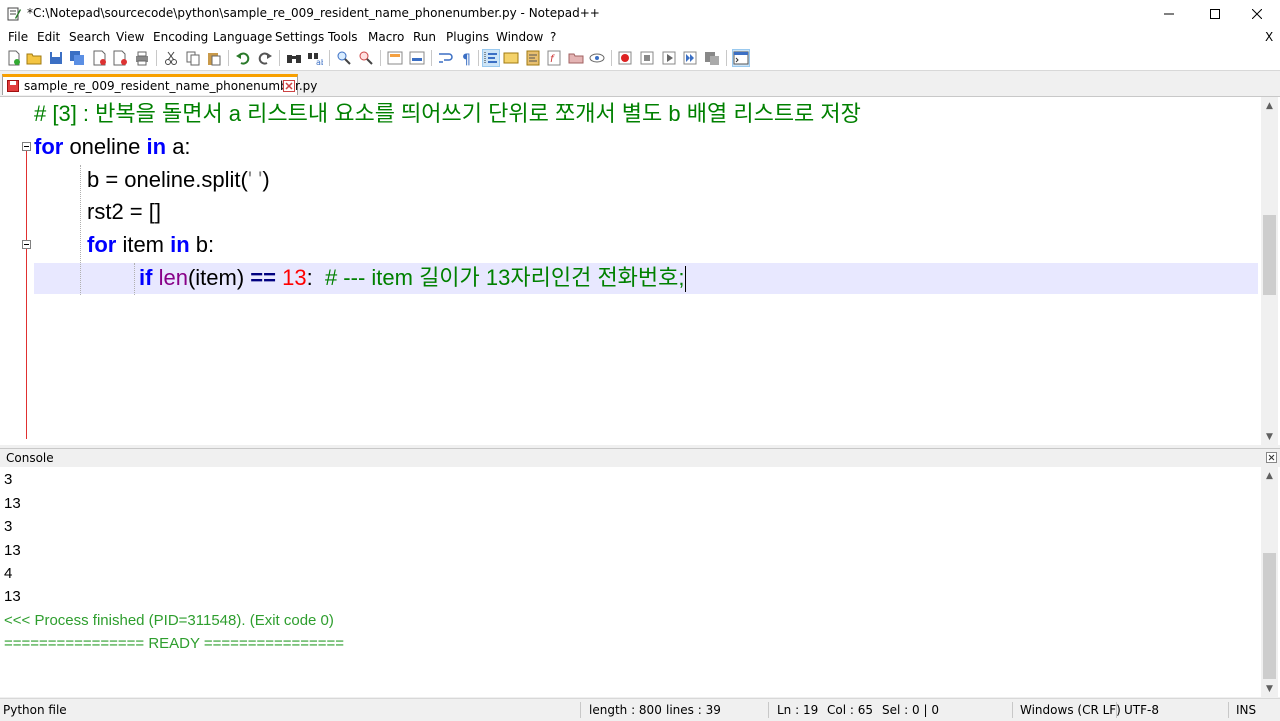 This screenshot has width=1280, height=721. What do you see at coordinates (693, 710) in the screenshot?
I see `status-lines: lines : 39` at bounding box center [693, 710].